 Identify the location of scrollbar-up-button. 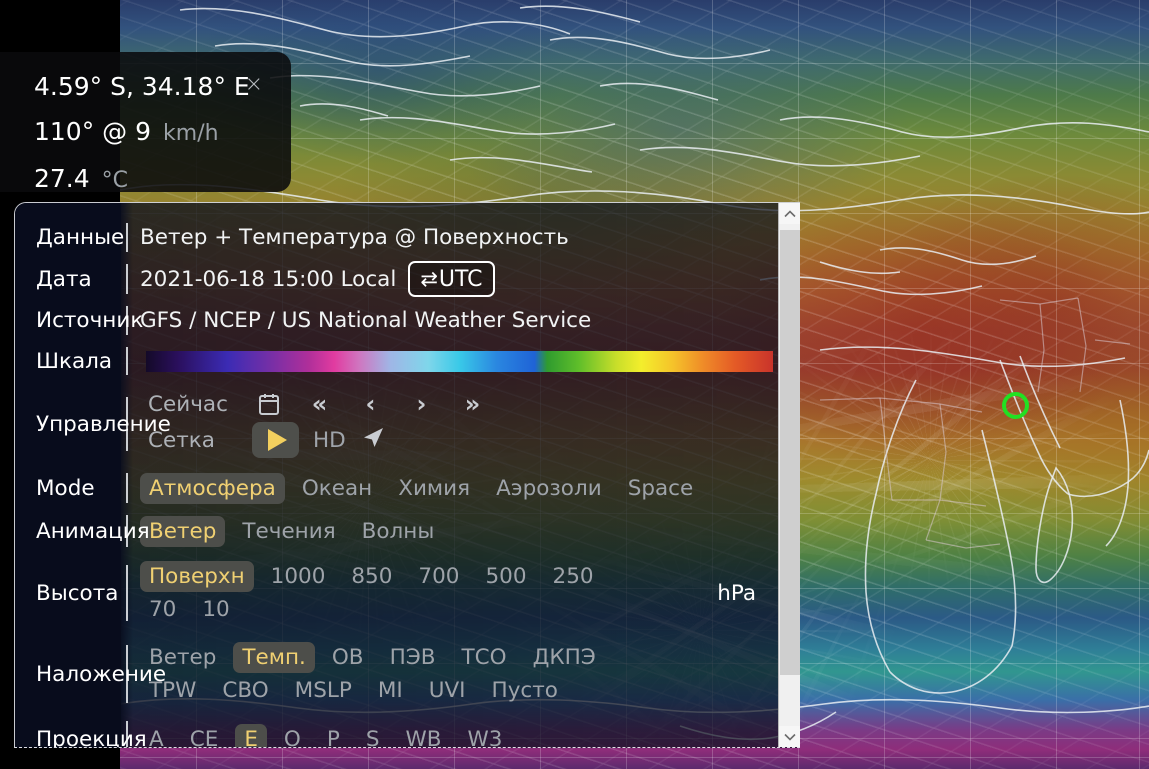
(789, 213).